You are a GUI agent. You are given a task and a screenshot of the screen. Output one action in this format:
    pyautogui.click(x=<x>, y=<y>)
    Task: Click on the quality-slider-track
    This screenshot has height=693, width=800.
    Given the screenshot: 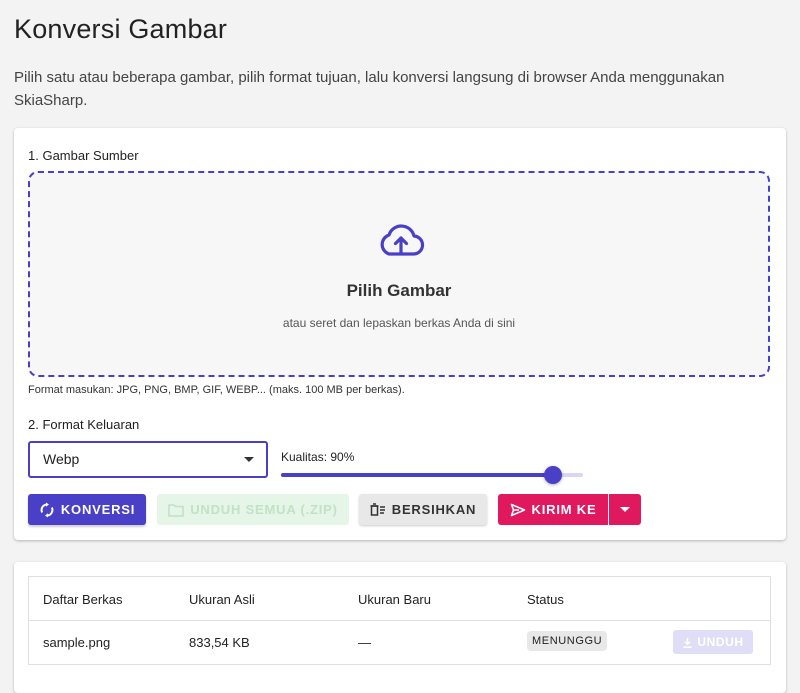 What is the action you would take?
    pyautogui.click(x=417, y=475)
    